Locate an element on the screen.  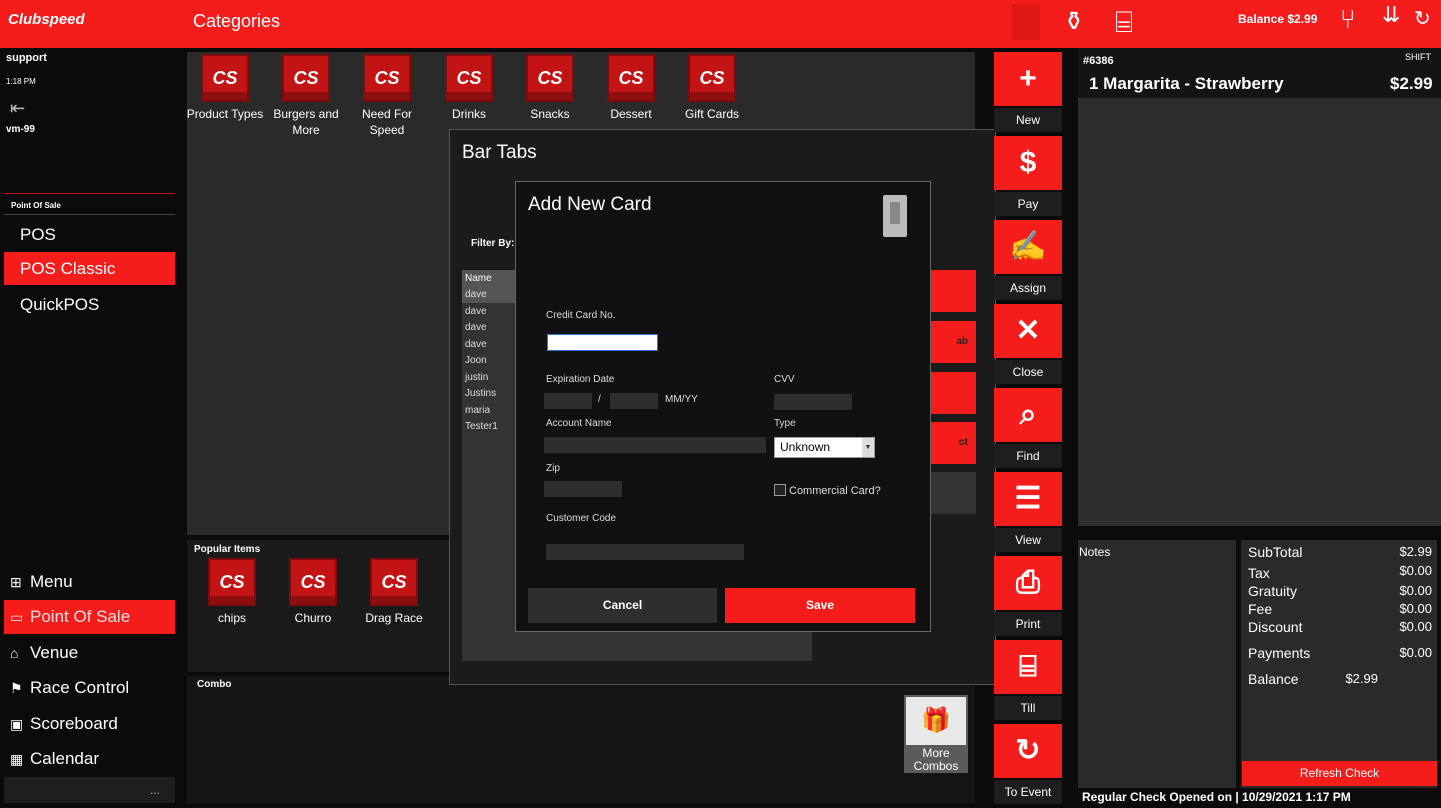
print-button: ⎙ Print is located at coordinates (1028, 596).